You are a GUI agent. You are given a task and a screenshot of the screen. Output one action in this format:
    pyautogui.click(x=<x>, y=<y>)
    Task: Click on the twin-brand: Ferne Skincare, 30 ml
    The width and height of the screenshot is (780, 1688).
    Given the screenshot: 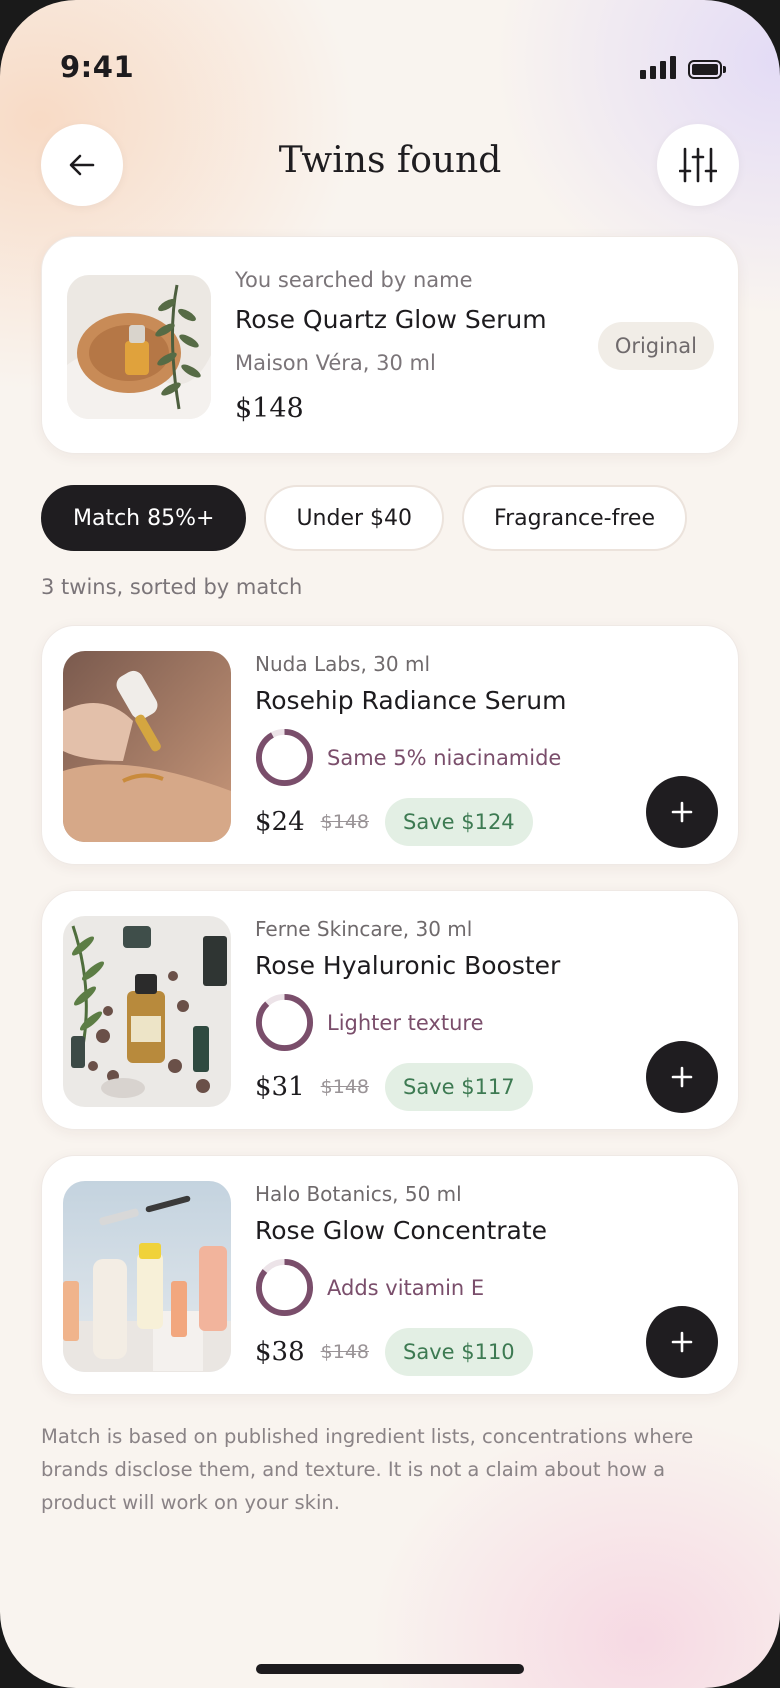 What is the action you would take?
    pyautogui.click(x=364, y=929)
    